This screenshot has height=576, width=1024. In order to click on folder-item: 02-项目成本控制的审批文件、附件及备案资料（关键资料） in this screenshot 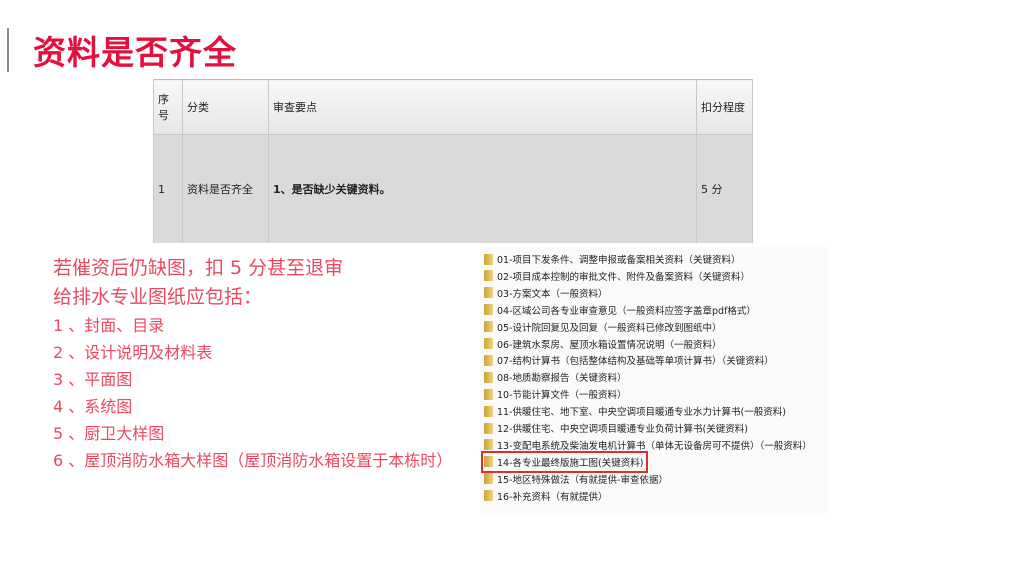, I will do `click(617, 276)`.